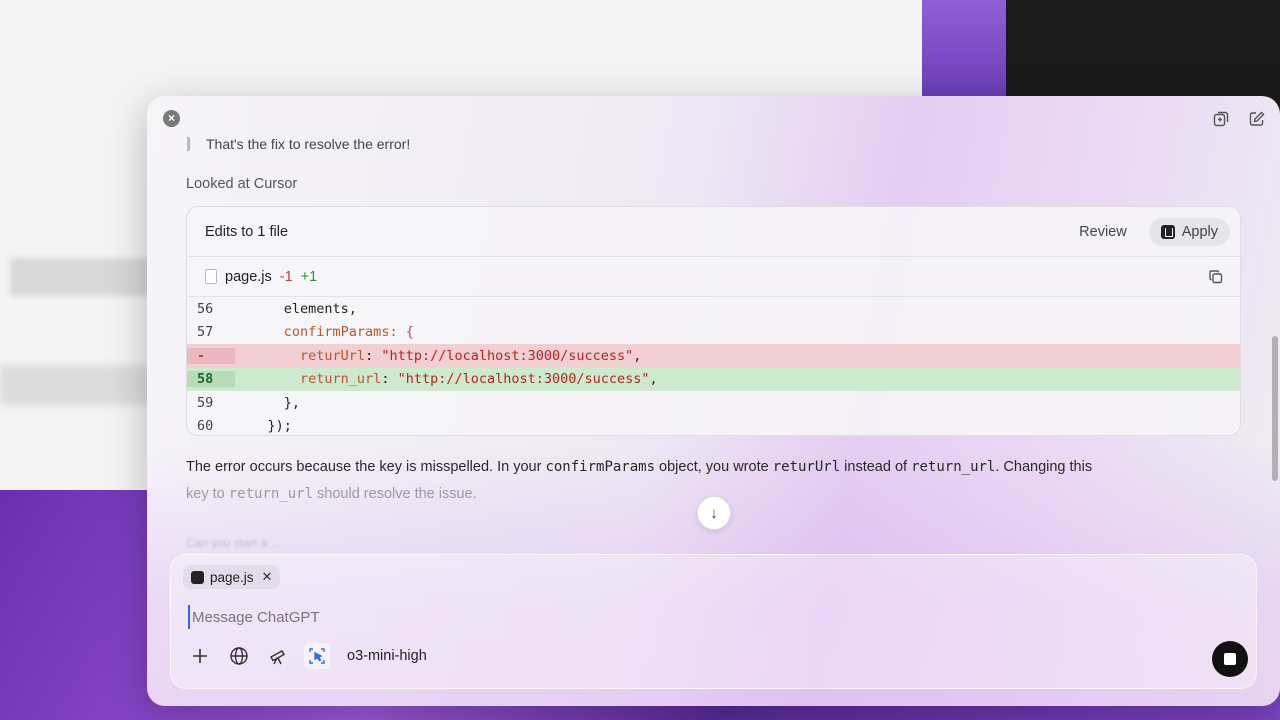 The image size is (1280, 720). I want to click on code-text: });, so click(279, 426).